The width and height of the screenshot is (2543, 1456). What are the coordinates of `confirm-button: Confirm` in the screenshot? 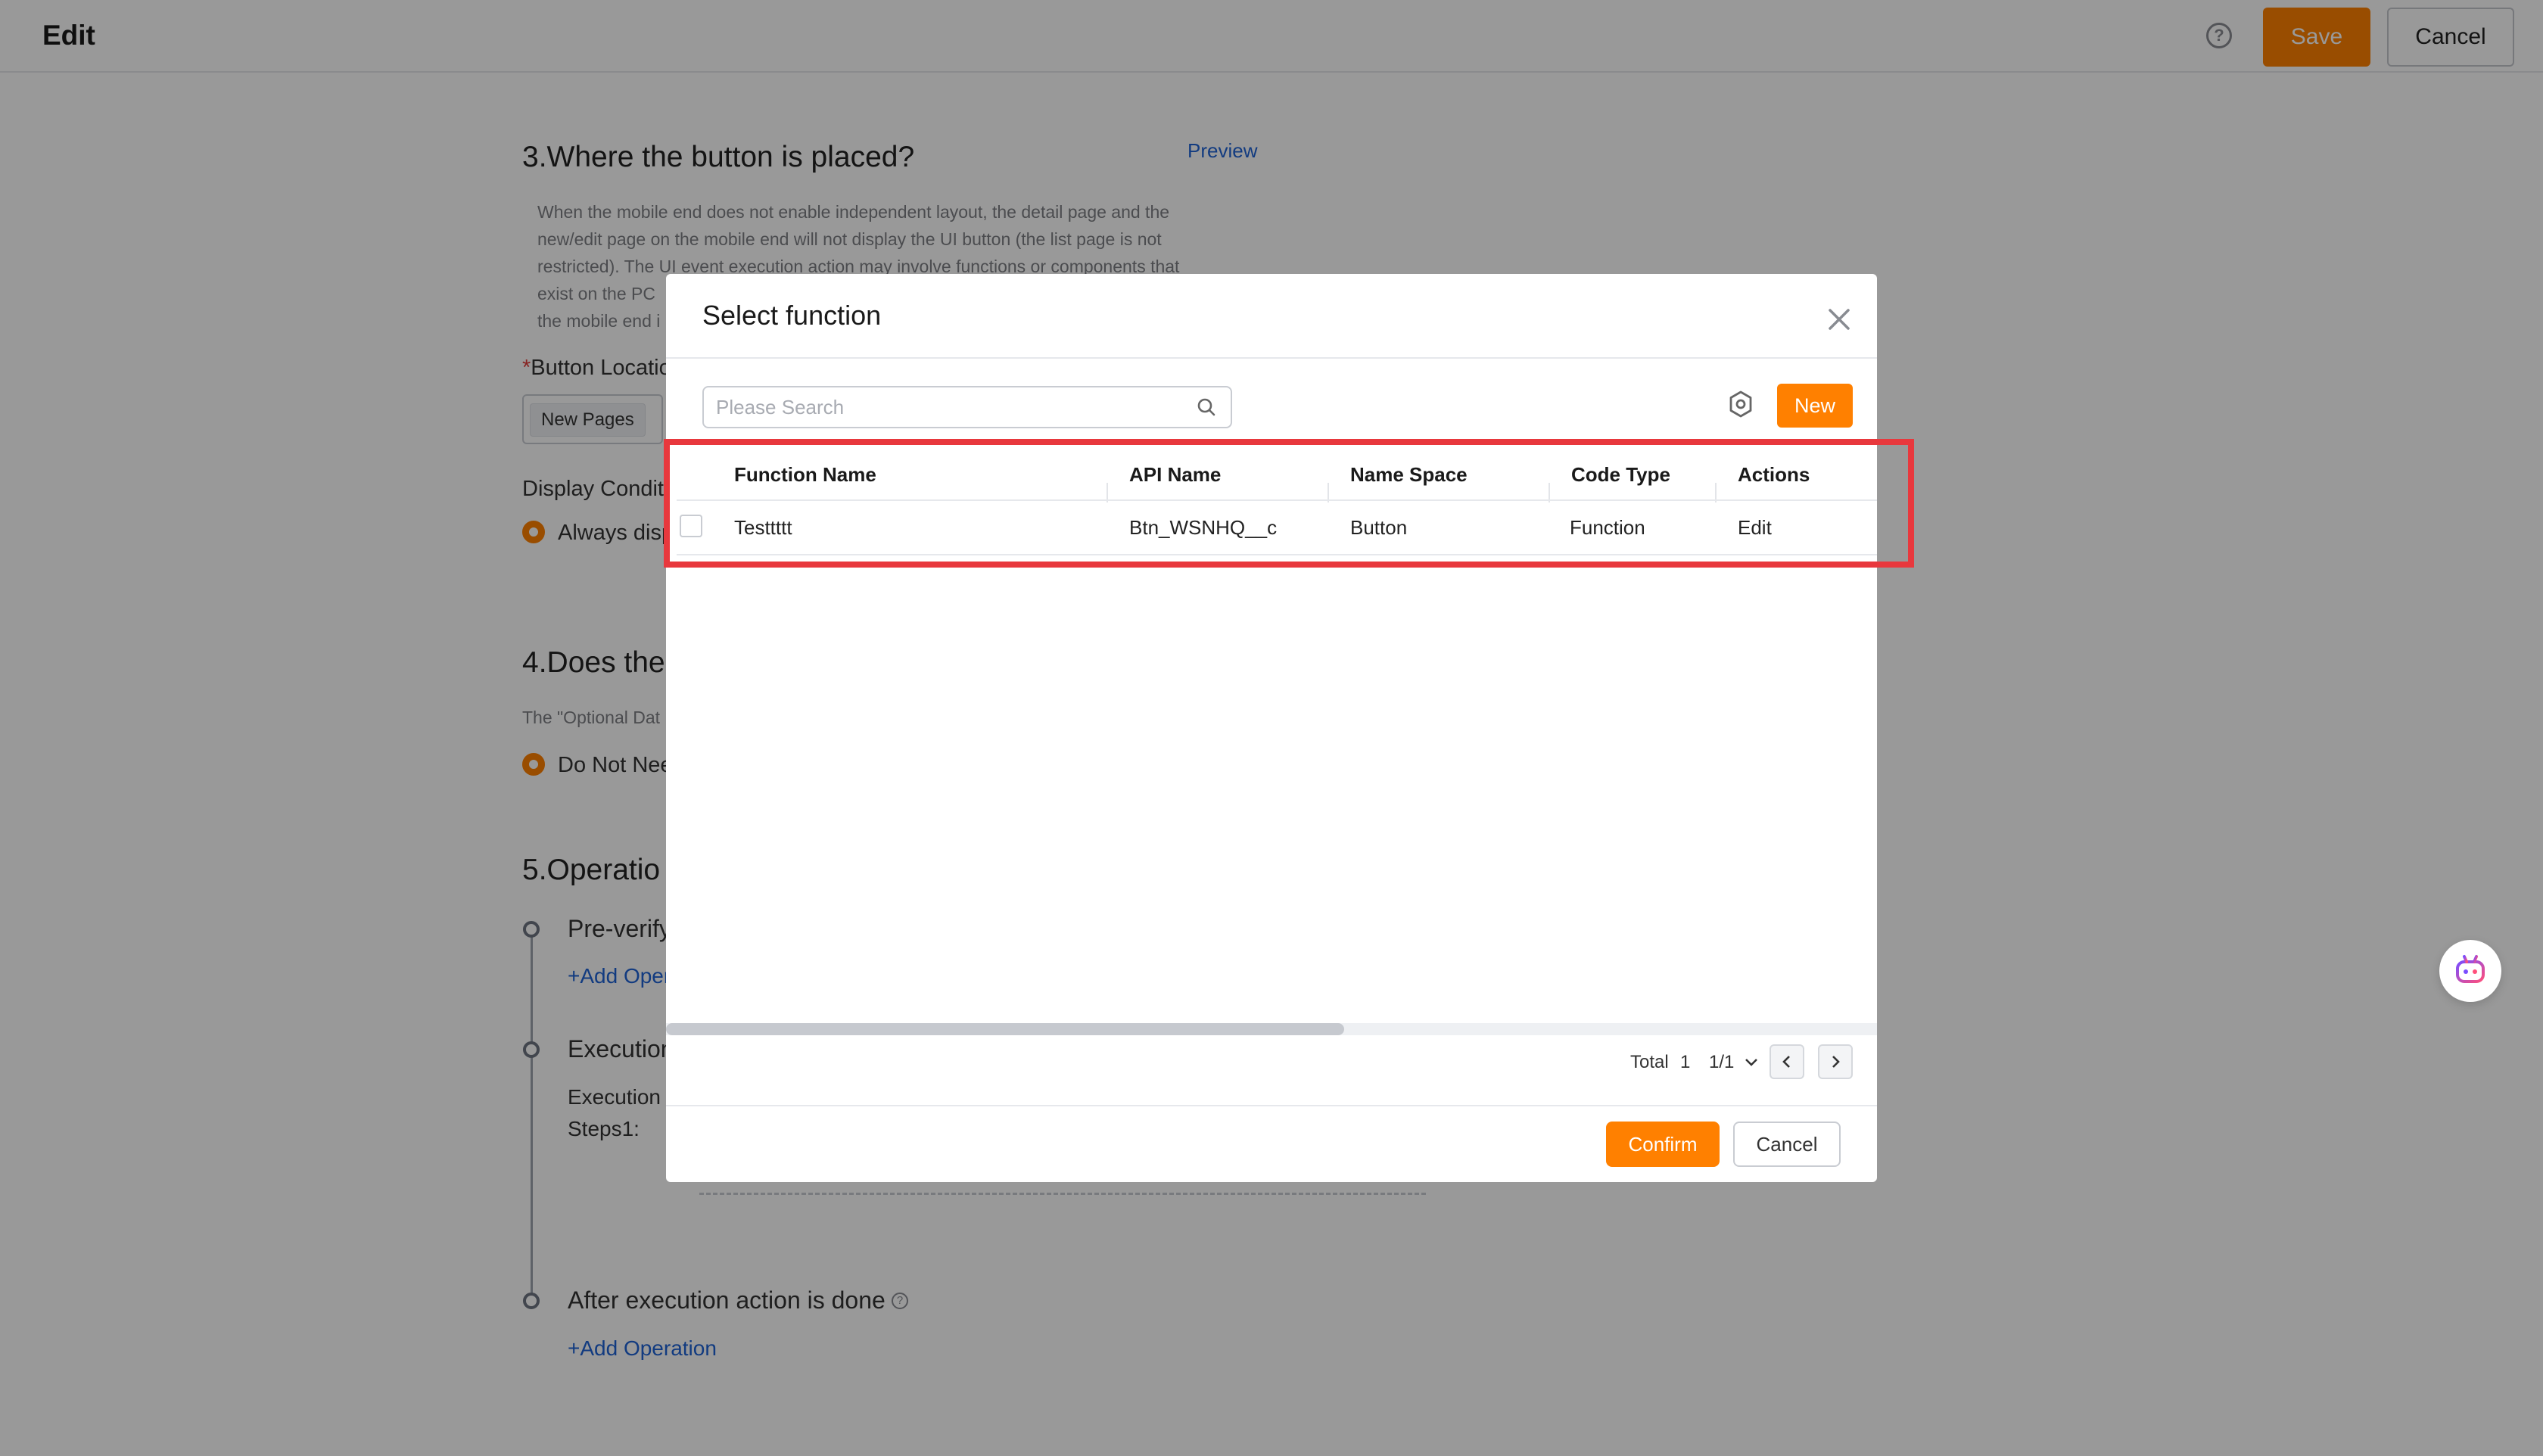 It's located at (1663, 1144).